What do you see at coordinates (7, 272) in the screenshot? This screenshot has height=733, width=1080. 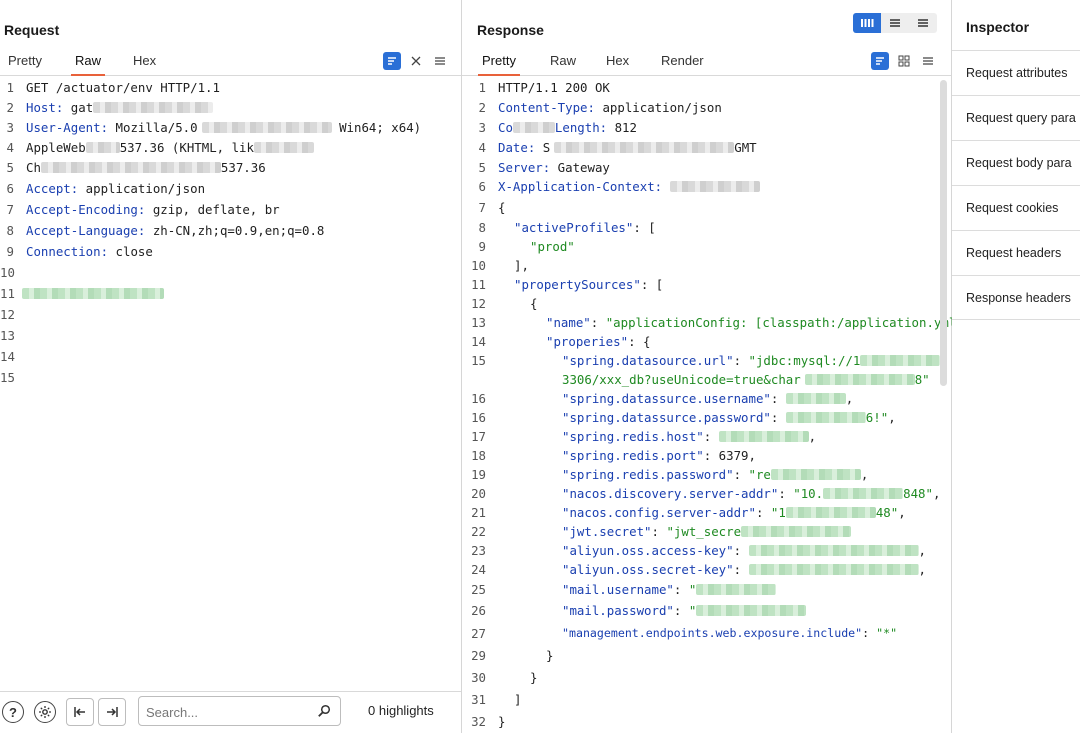 I see `request-line: 10` at bounding box center [7, 272].